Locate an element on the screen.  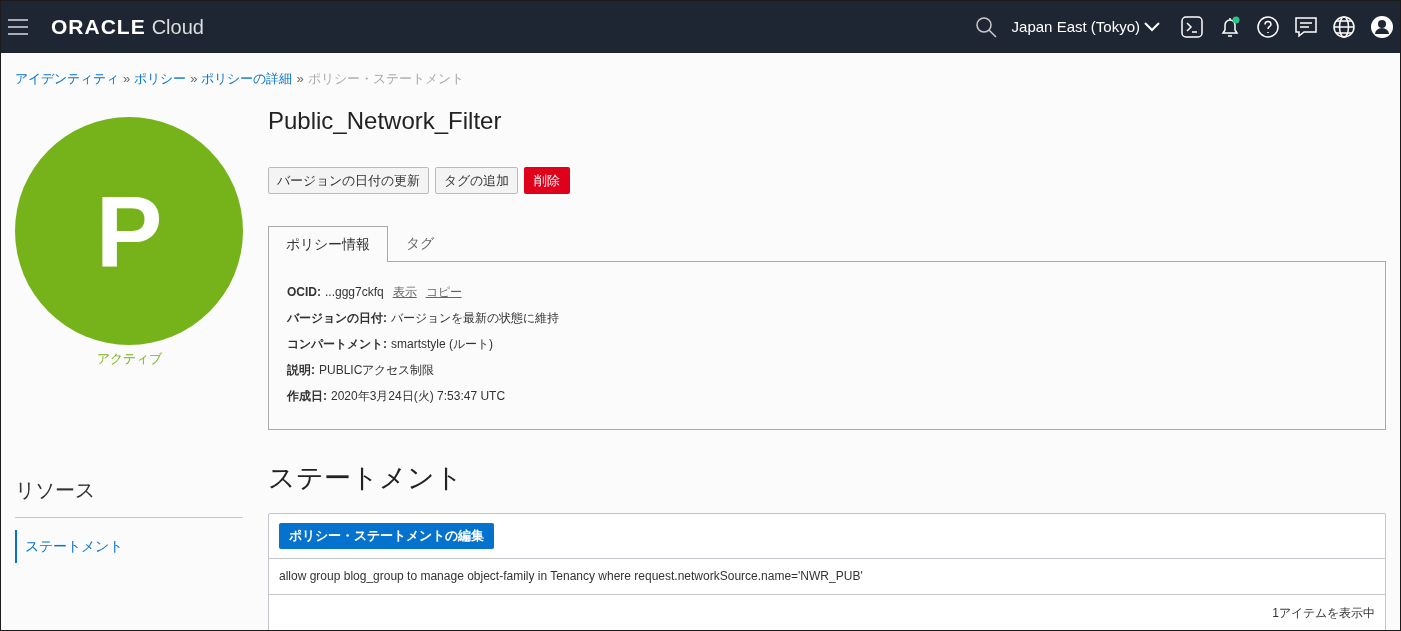
detail-value: ...ggg7ckfq is located at coordinates (354, 292).